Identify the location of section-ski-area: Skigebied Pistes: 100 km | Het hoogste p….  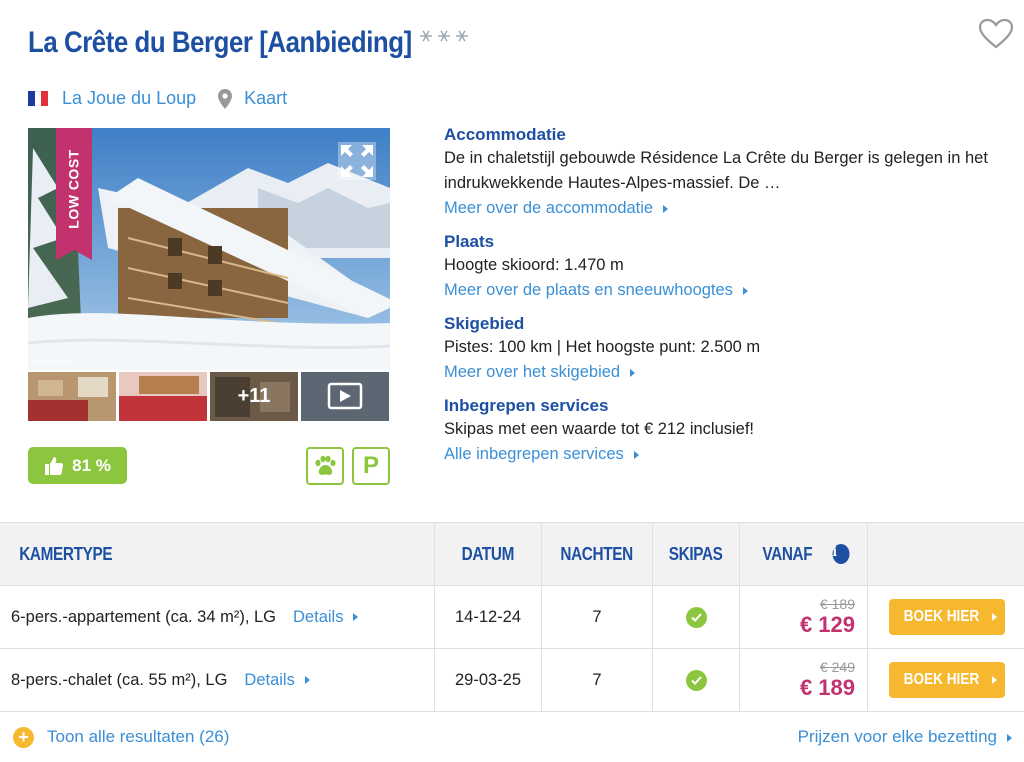
(724, 349).